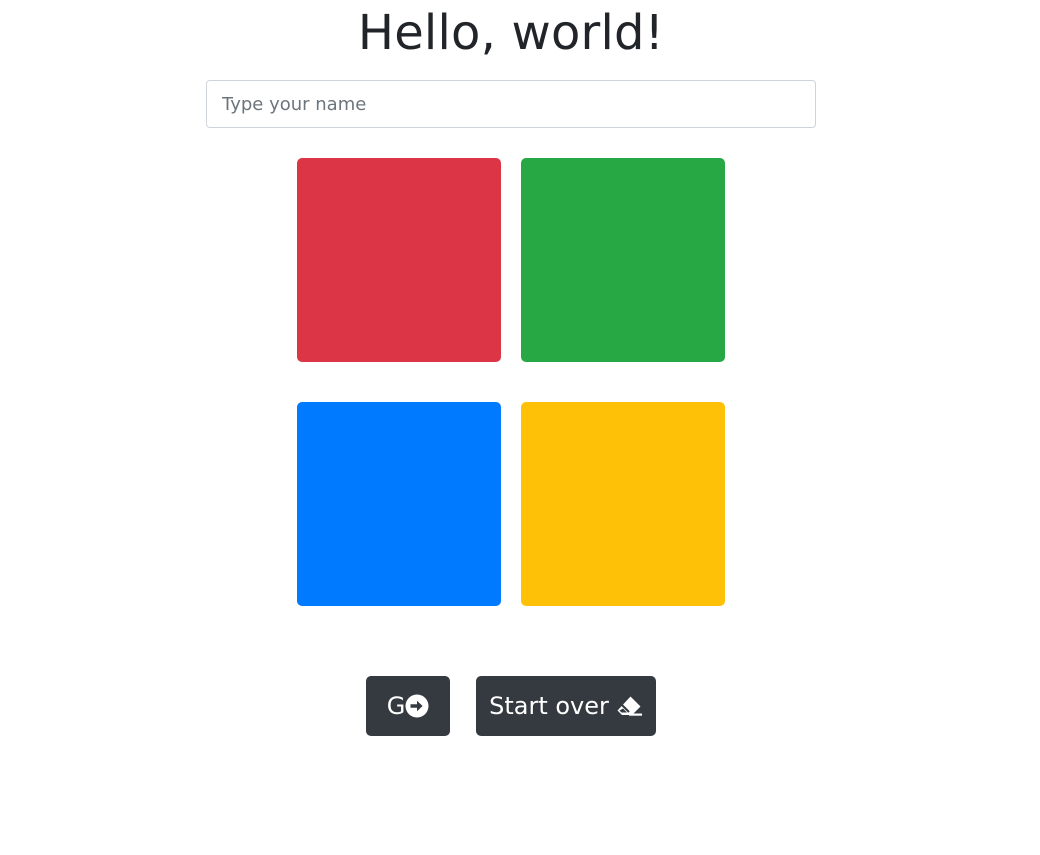 This screenshot has height=855, width=1040. Describe the element at coordinates (549, 706) in the screenshot. I see `start-over-button-label: Start over` at that location.